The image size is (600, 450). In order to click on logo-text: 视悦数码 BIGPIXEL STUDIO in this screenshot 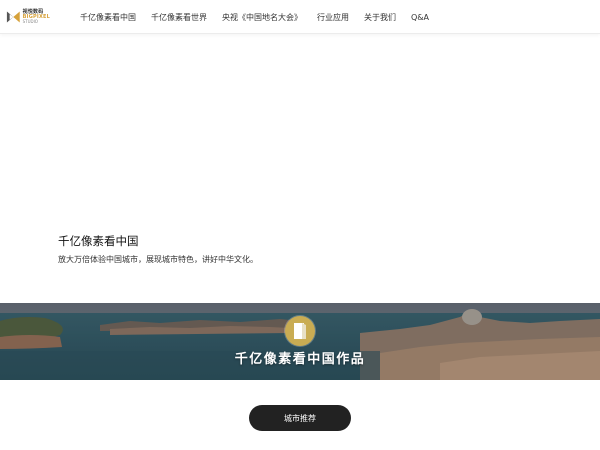, I will do `click(36, 17)`.